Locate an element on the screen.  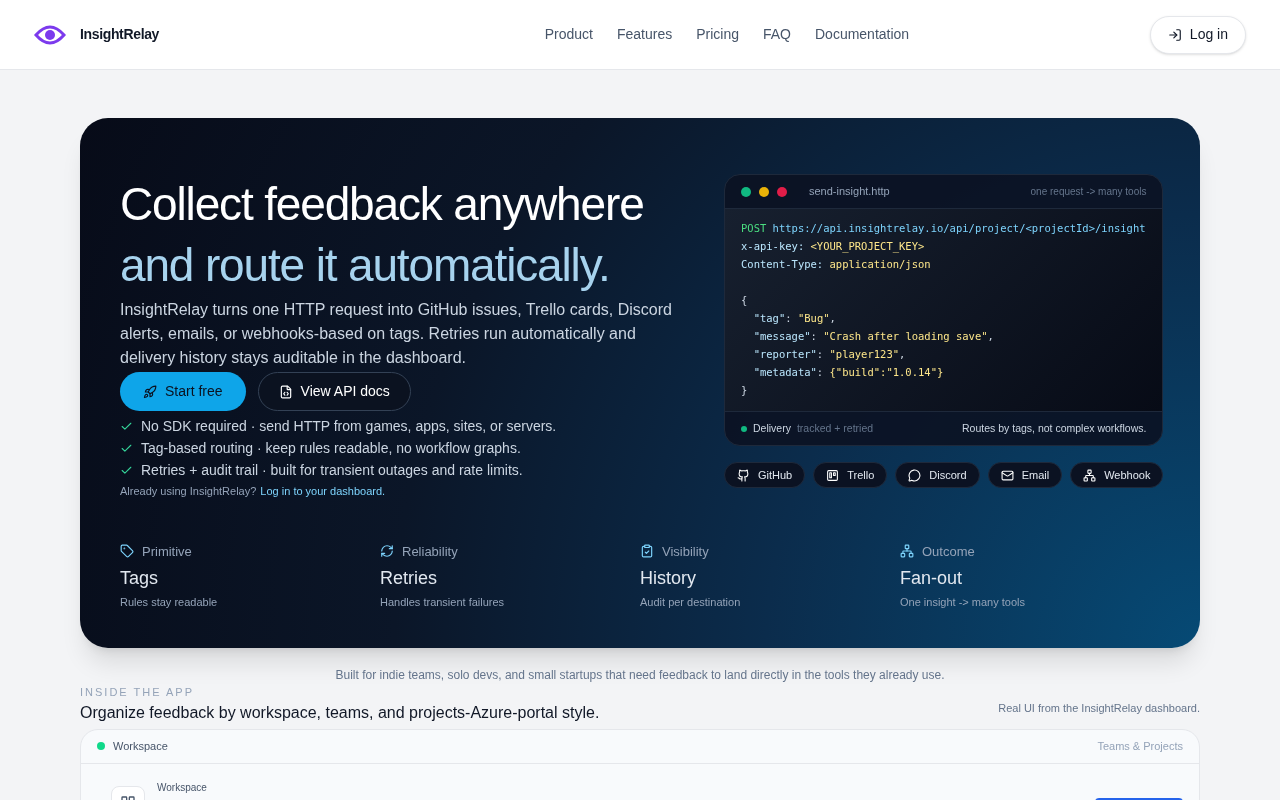
stat-note: Rules stay readable is located at coordinates (169, 602).